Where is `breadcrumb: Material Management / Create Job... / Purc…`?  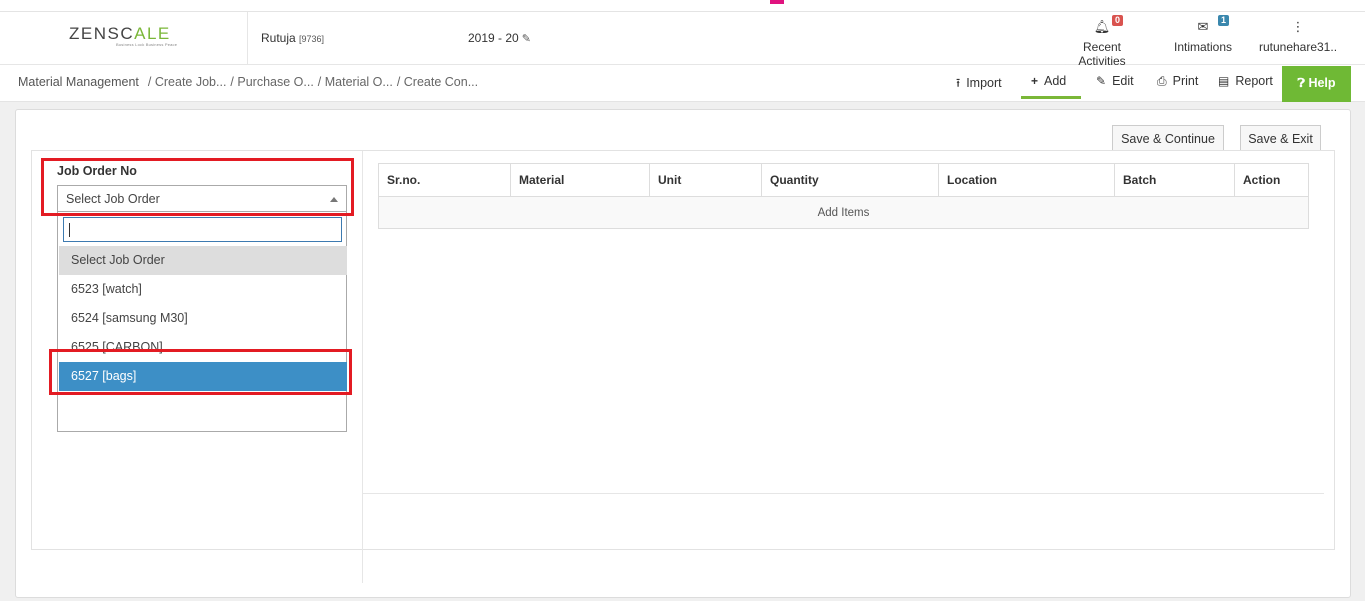 breadcrumb: Material Management / Create Job... / Purc… is located at coordinates (250, 82).